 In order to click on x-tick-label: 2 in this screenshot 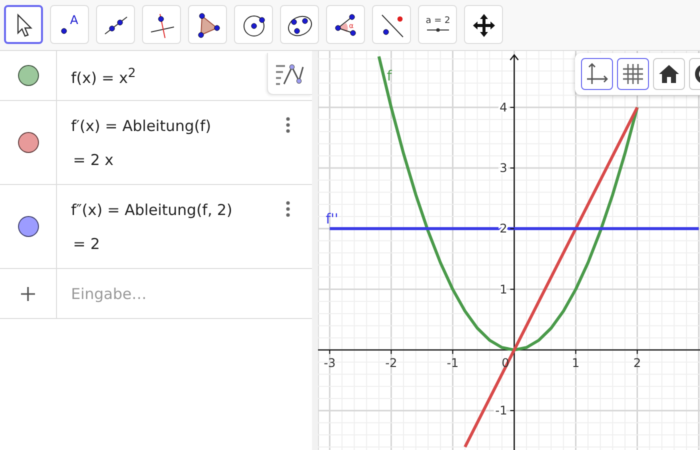, I will do `click(637, 363)`.